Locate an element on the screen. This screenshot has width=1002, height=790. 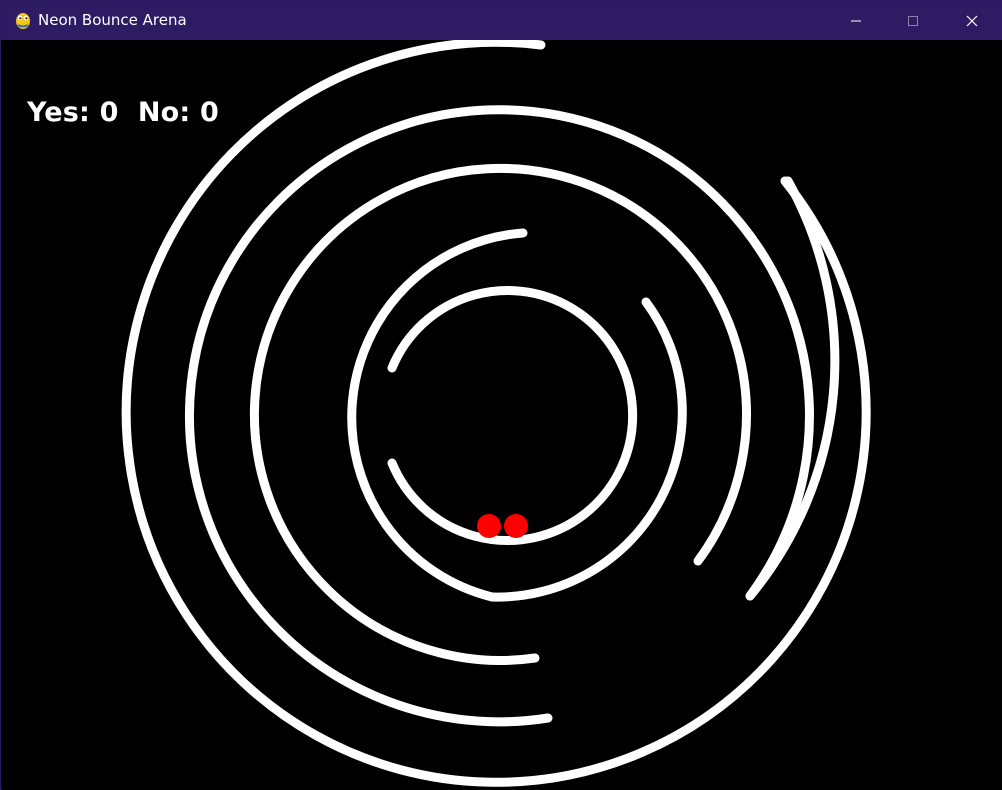
ring-inner-segment-main is located at coordinates (512, 415).